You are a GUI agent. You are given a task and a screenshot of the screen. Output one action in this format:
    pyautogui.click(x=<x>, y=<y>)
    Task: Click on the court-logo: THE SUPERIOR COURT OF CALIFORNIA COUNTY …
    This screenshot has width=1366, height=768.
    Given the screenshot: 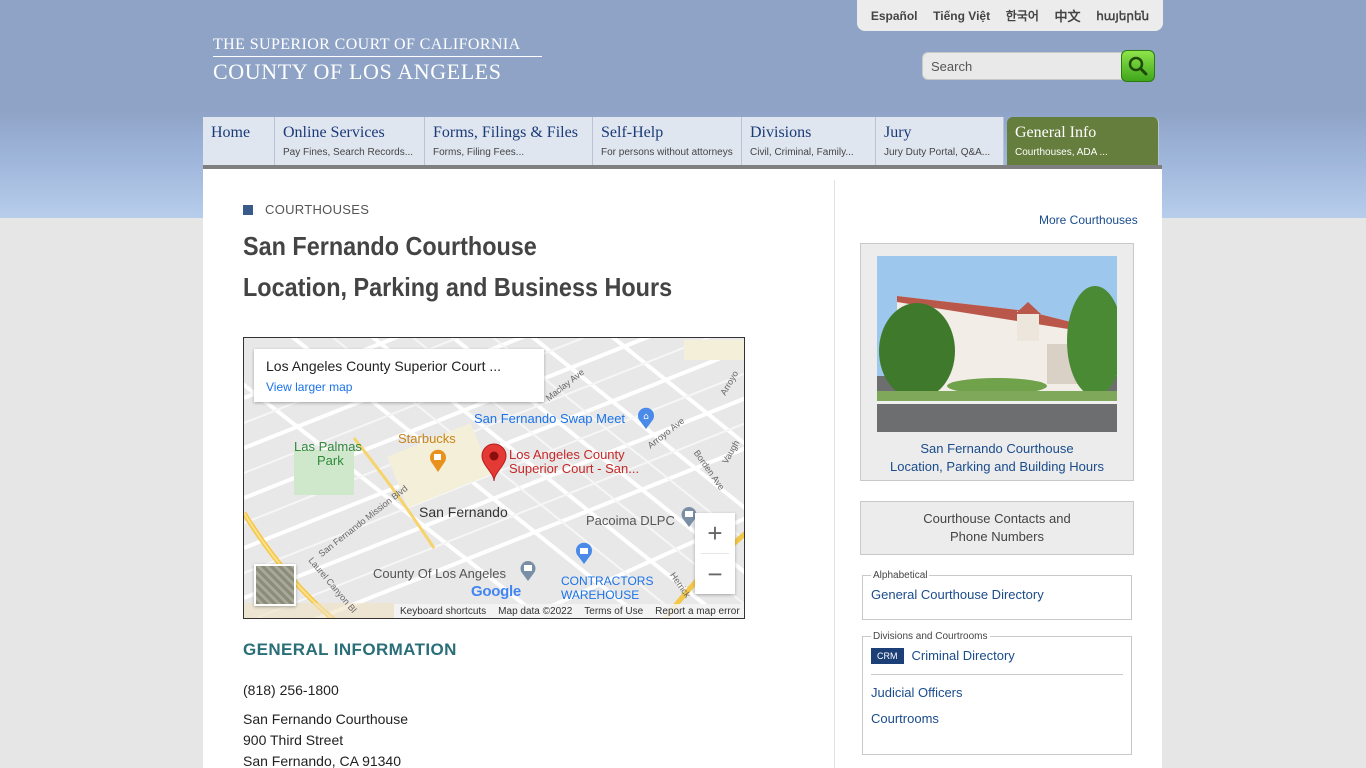 What is the action you would take?
    pyautogui.click(x=377, y=59)
    